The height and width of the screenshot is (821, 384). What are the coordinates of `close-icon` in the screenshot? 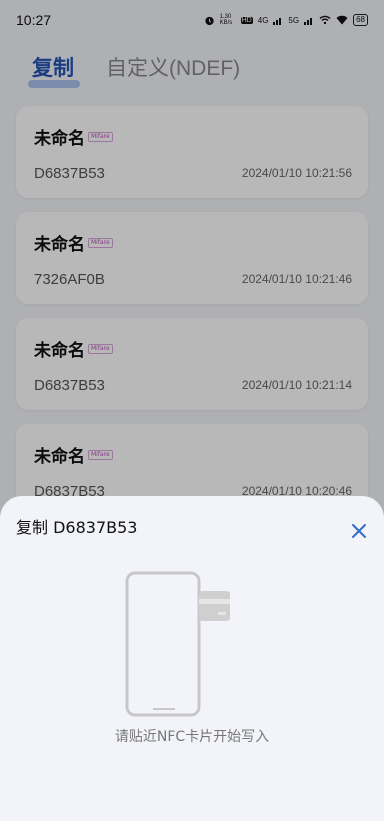 It's located at (359, 531).